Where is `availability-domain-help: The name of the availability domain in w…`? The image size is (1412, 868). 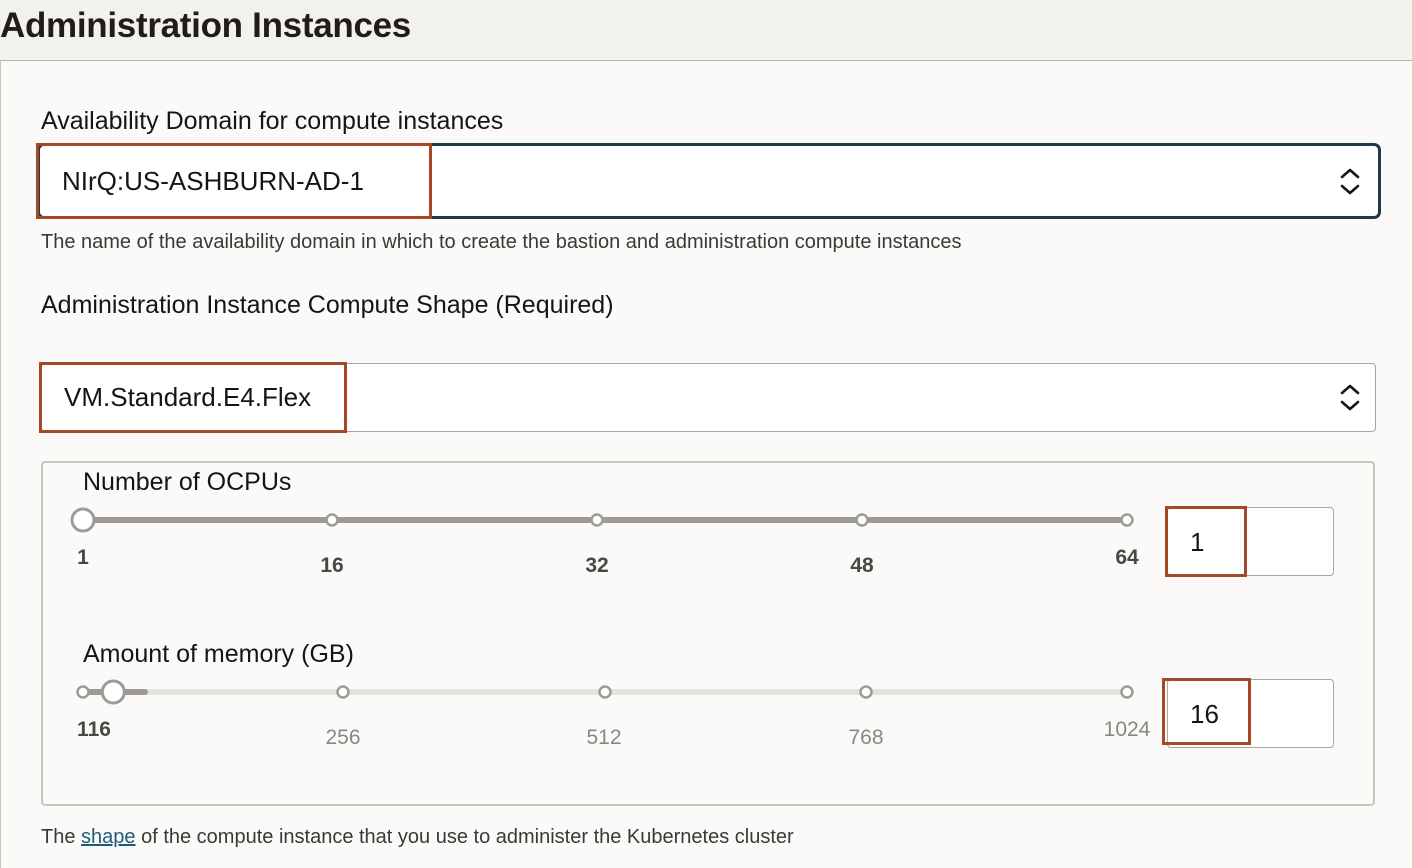 availability-domain-help: The name of the availability domain in w… is located at coordinates (501, 242).